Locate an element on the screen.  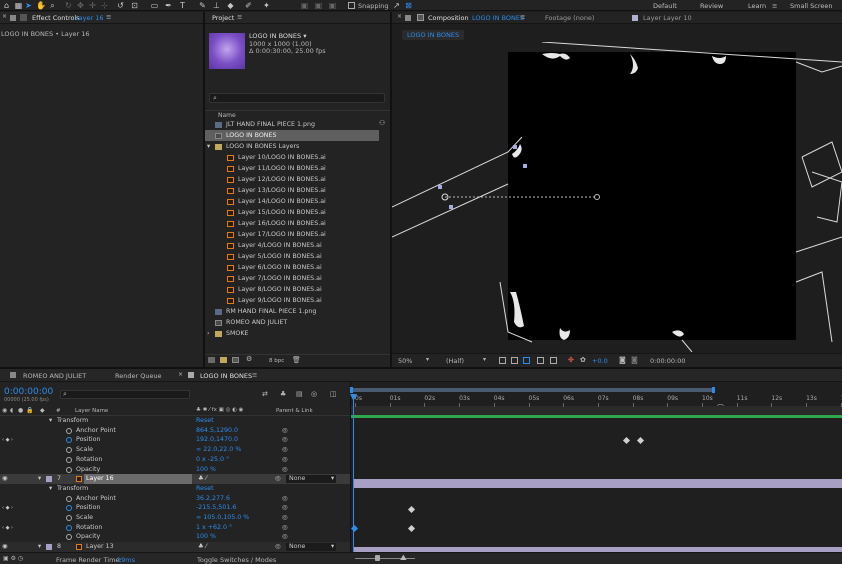
property-row: ‹ ◆ › Position 192.0,1470.0 ◎ is located at coordinates (175, 440).